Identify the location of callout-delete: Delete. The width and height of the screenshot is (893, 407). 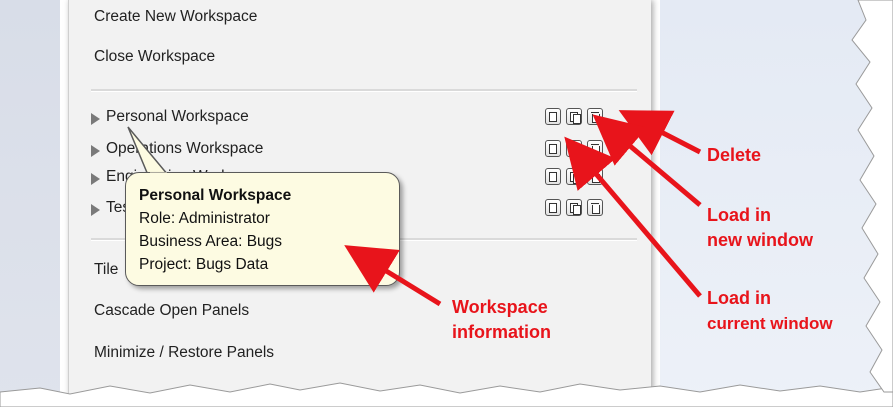
(734, 155).